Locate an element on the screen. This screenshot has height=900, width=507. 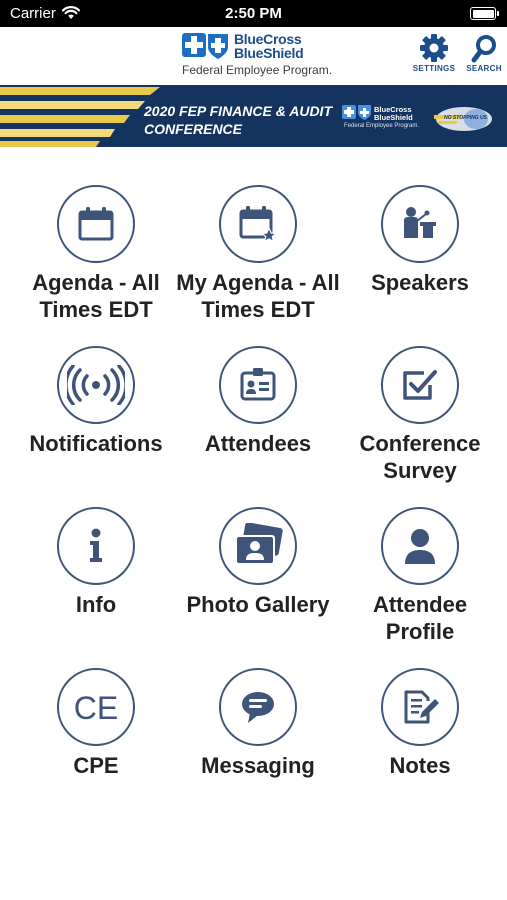
banner-title-line2: CONFERENCE is located at coordinates (193, 129).